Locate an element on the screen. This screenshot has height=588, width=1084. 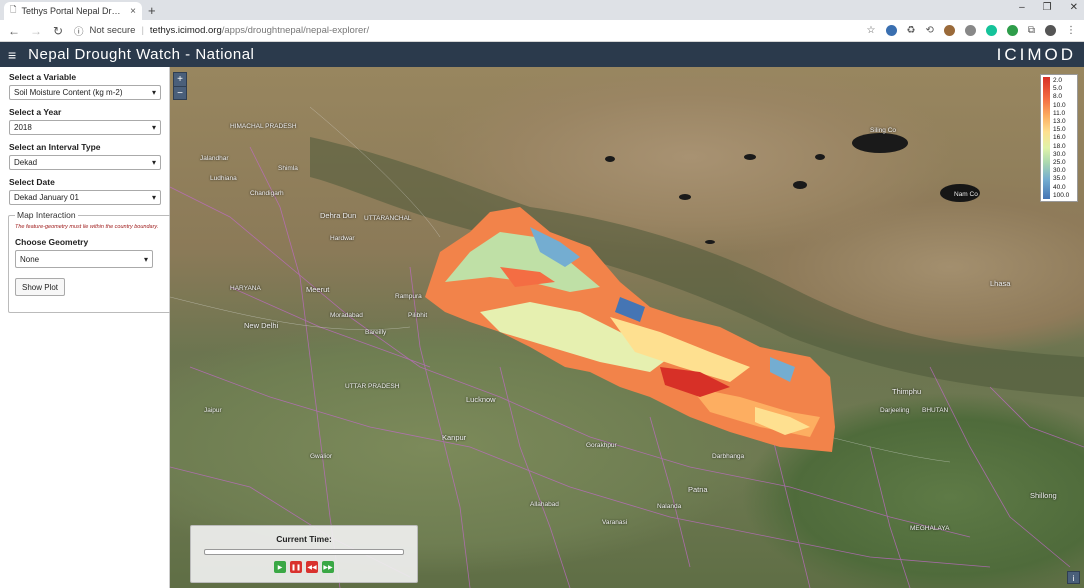
colorbar-tick-label: 15.0 is located at coordinates (1059, 130).